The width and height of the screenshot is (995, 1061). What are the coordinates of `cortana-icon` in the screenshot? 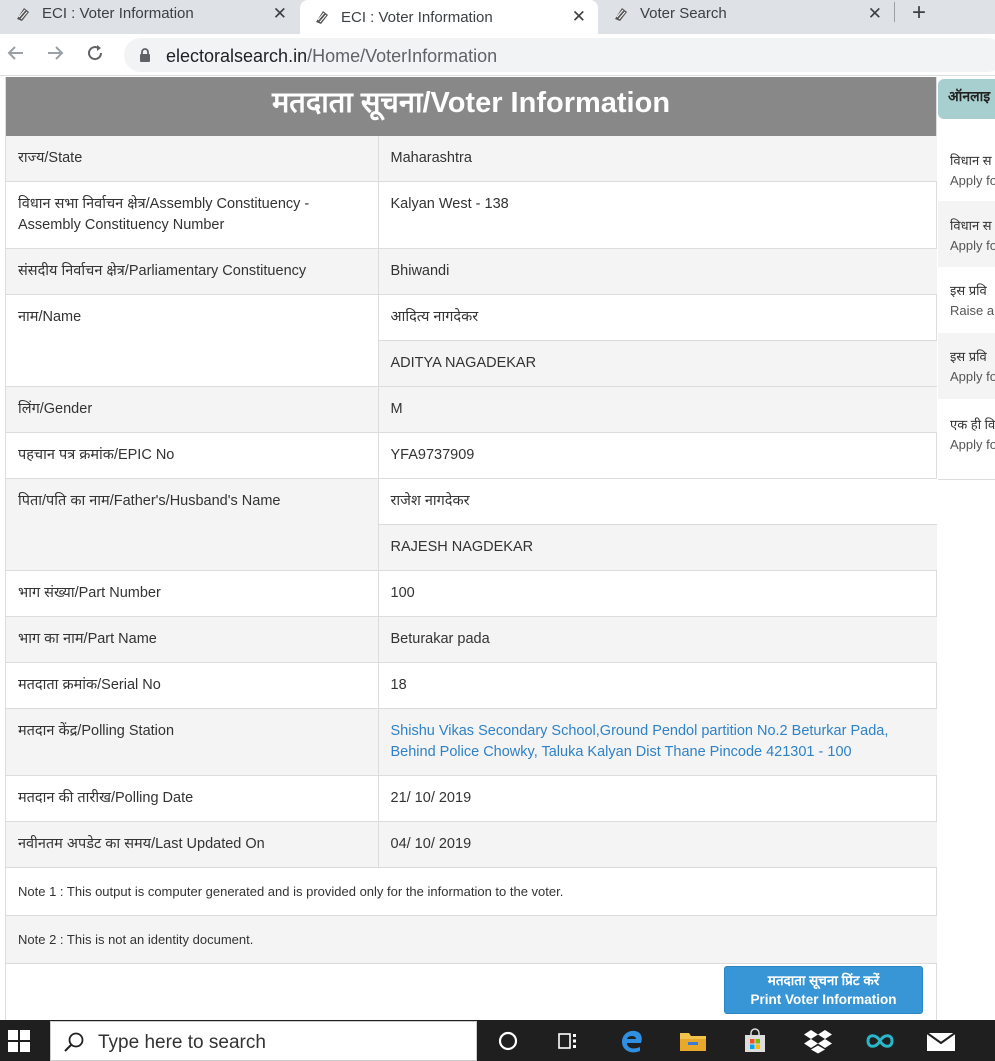 It's located at (508, 1041).